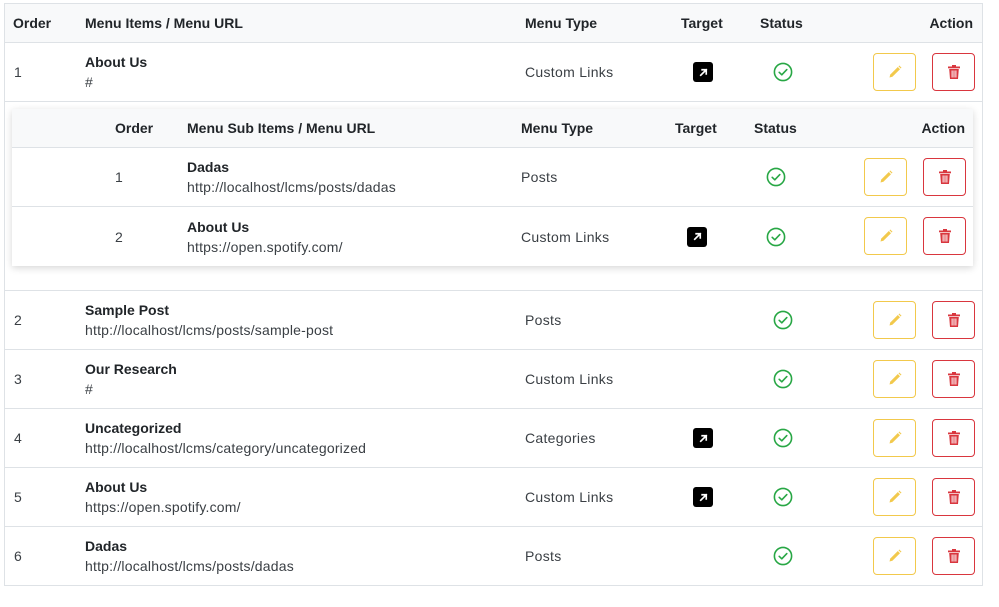 The height and width of the screenshot is (607, 999). What do you see at coordinates (209, 330) in the screenshot?
I see `menu-item-url: http://localhost/lcms/posts/sample-post` at bounding box center [209, 330].